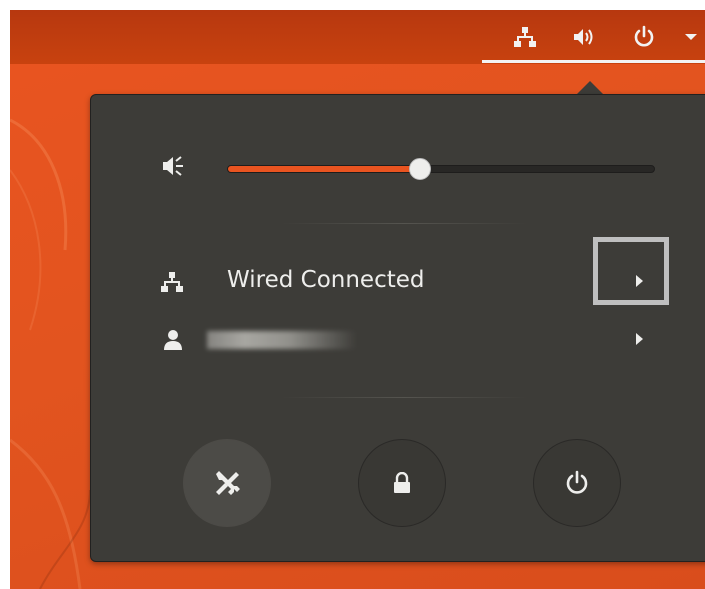  I want to click on network-submenu-highlight, so click(631, 271).